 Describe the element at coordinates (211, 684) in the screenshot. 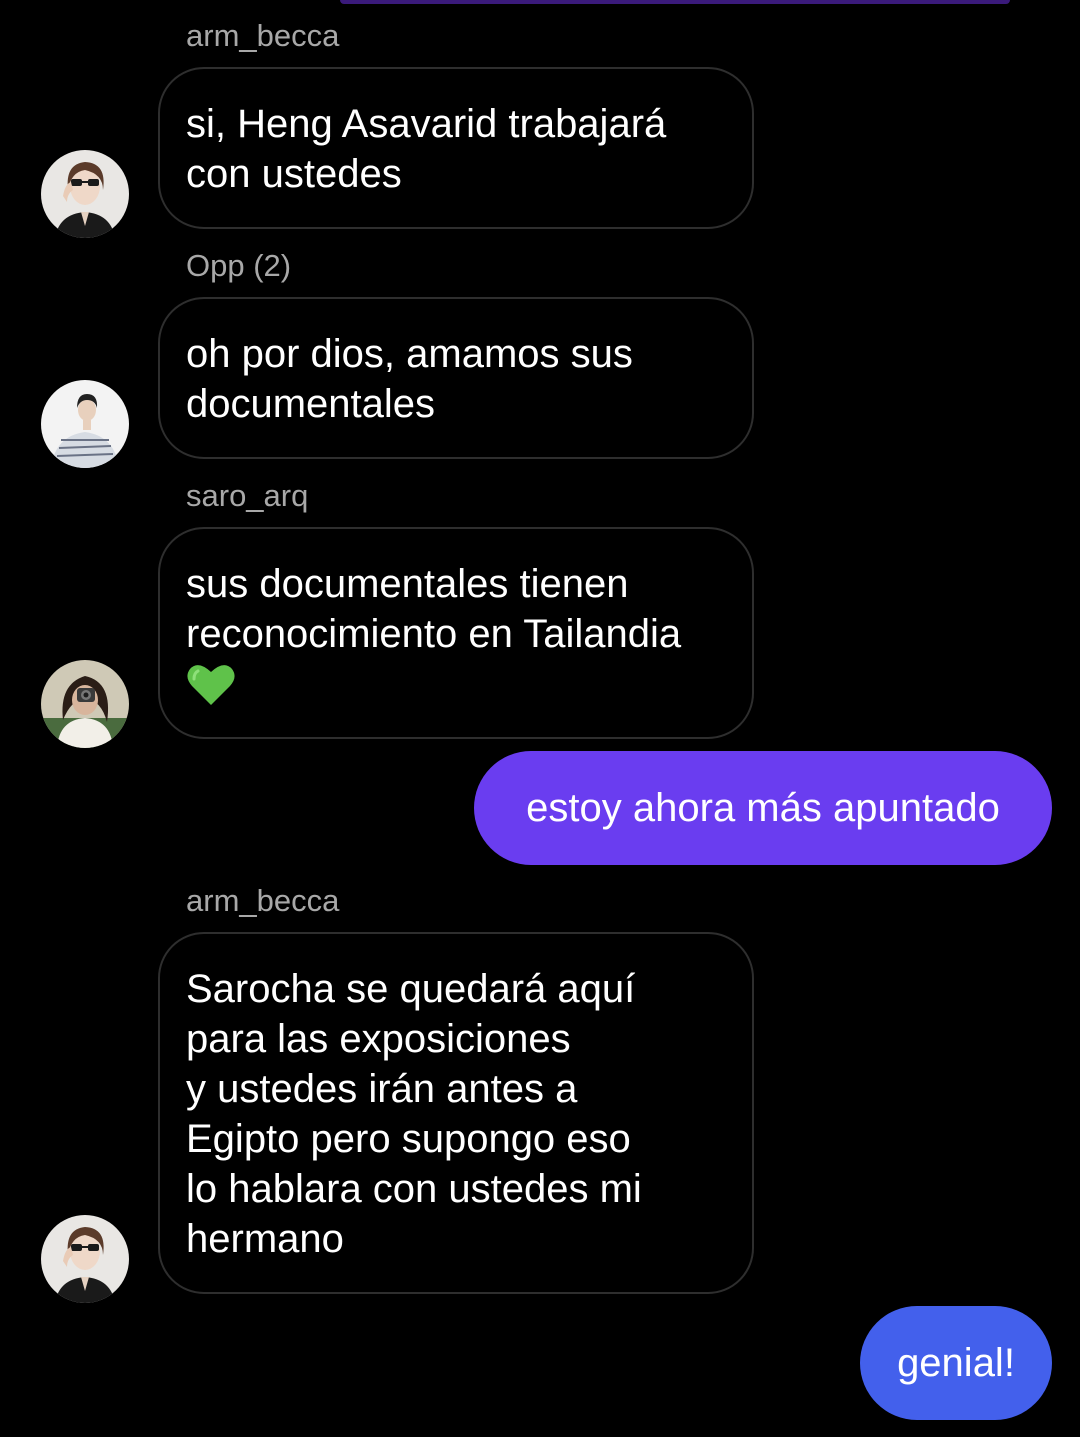

I see `green-heart-icon` at that location.